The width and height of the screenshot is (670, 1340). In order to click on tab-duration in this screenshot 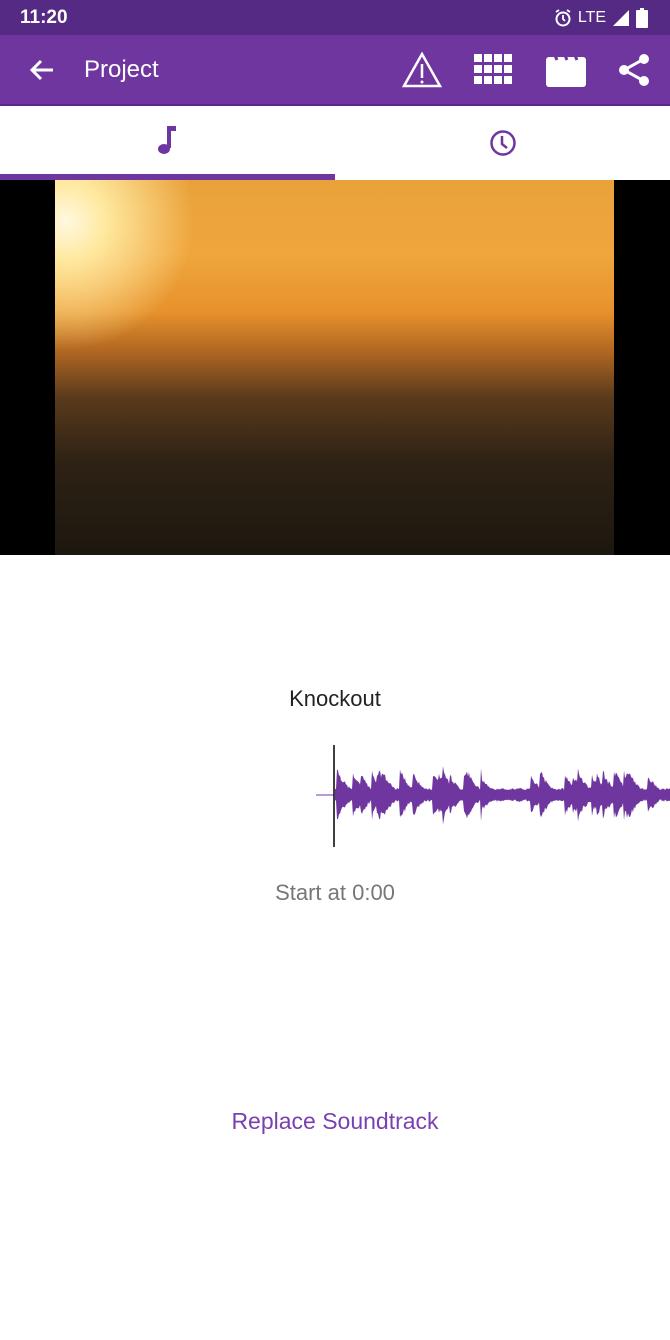, I will do `click(502, 143)`.